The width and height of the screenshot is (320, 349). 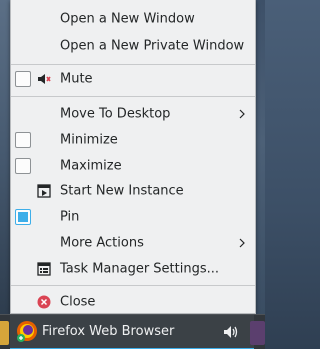 I want to click on menu-item-mute: Mute, so click(x=133, y=79).